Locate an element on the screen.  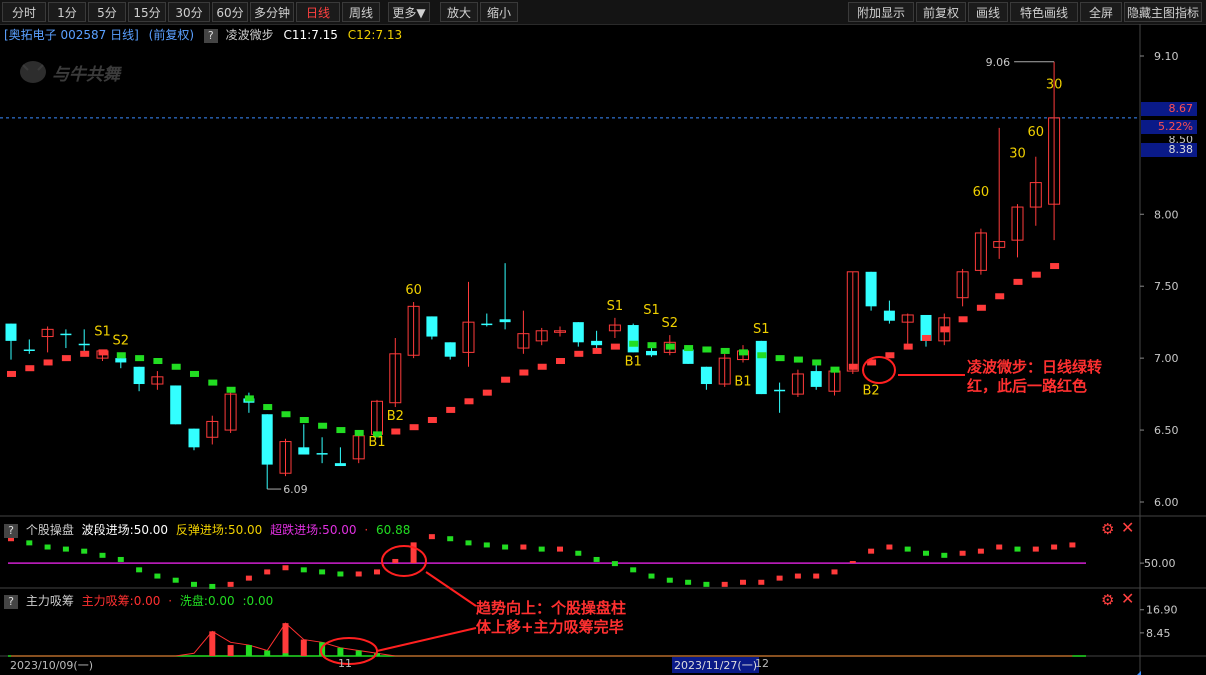
panel-accumulation-name: 主力吸筹 is located at coordinates (50, 601).